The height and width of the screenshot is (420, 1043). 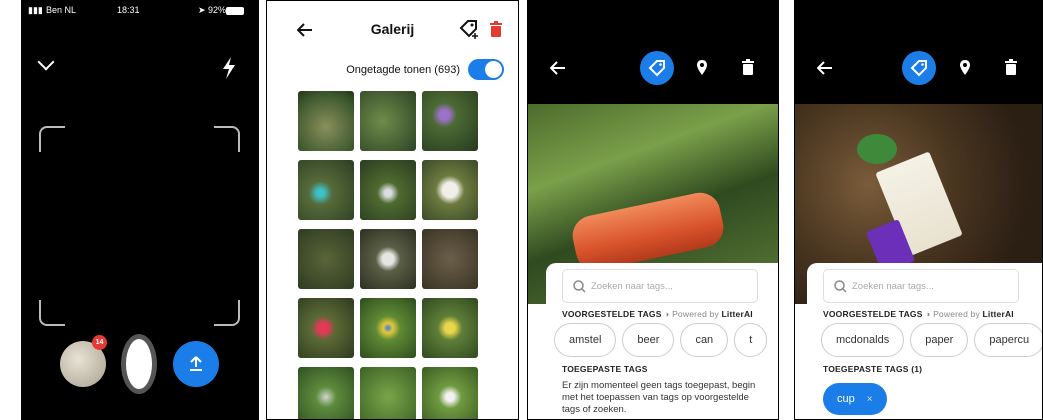 I want to click on applied-tag-label: cup, so click(x=846, y=399).